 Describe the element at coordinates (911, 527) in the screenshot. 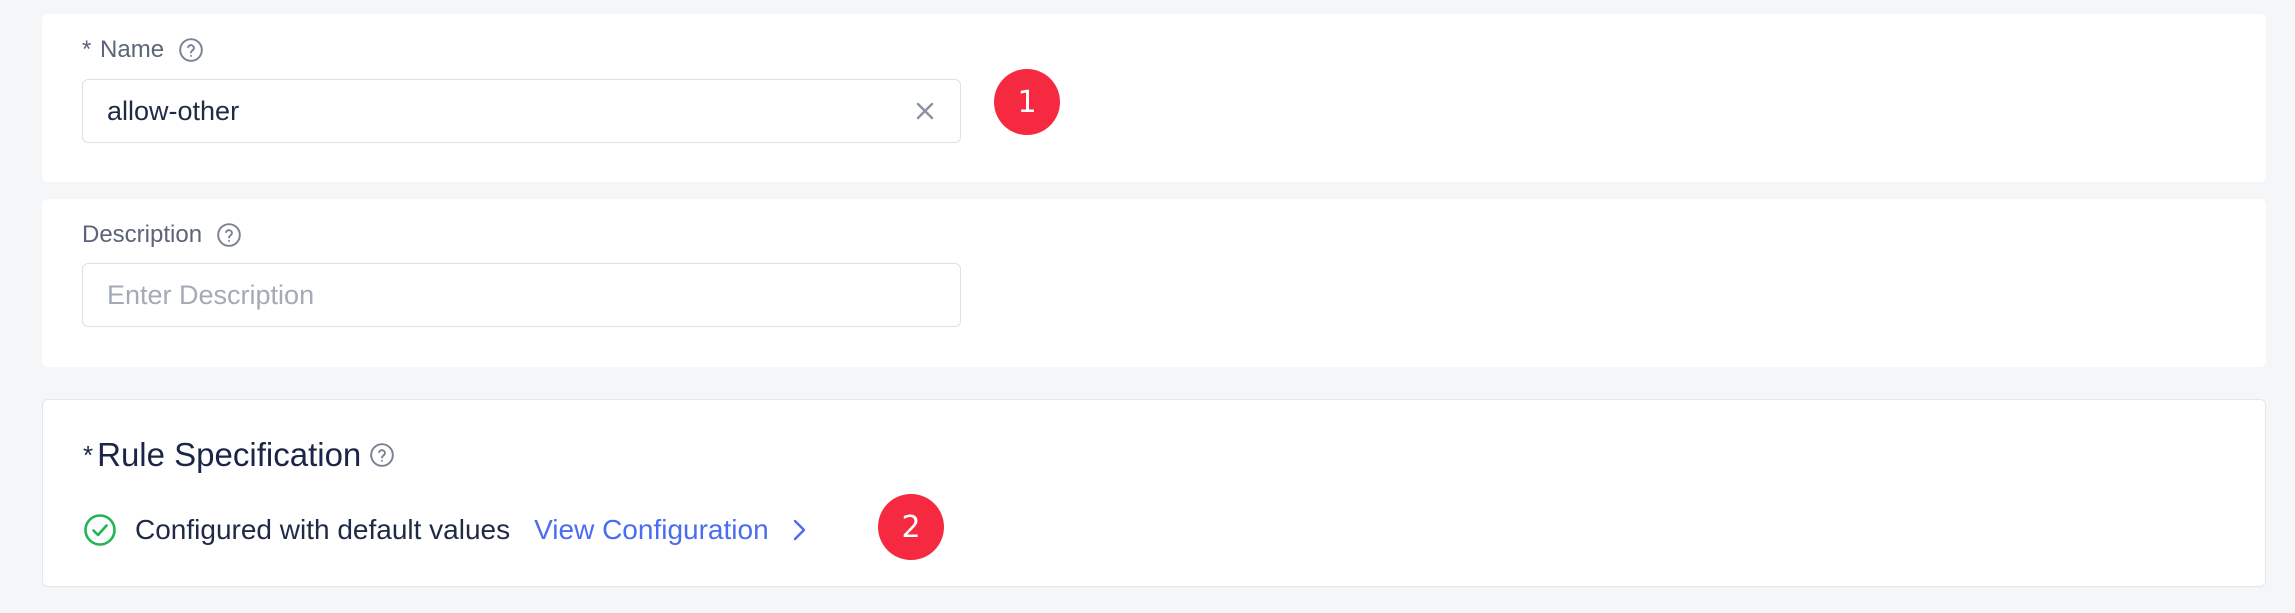

I see `annotation-marker-2: 2` at that location.